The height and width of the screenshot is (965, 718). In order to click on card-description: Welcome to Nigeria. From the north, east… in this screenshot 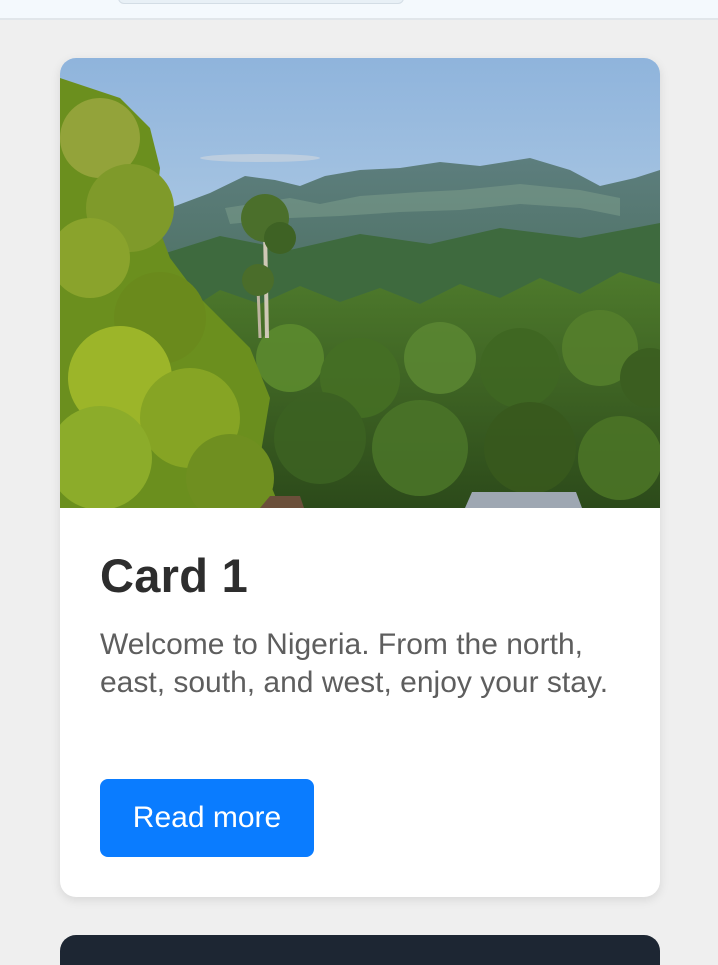, I will do `click(354, 663)`.